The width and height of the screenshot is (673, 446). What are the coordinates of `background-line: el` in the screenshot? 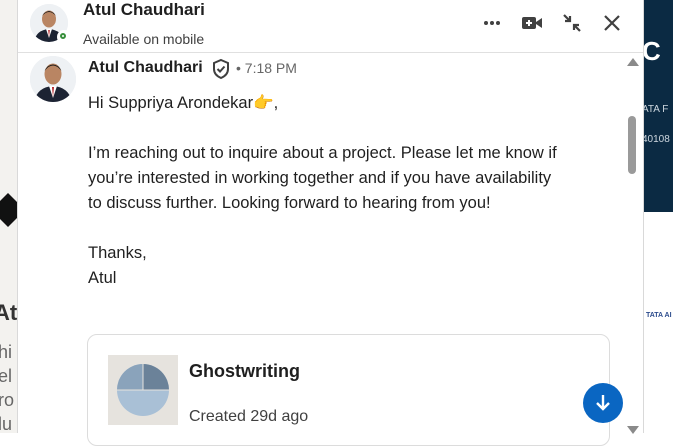 It's located at (6, 376).